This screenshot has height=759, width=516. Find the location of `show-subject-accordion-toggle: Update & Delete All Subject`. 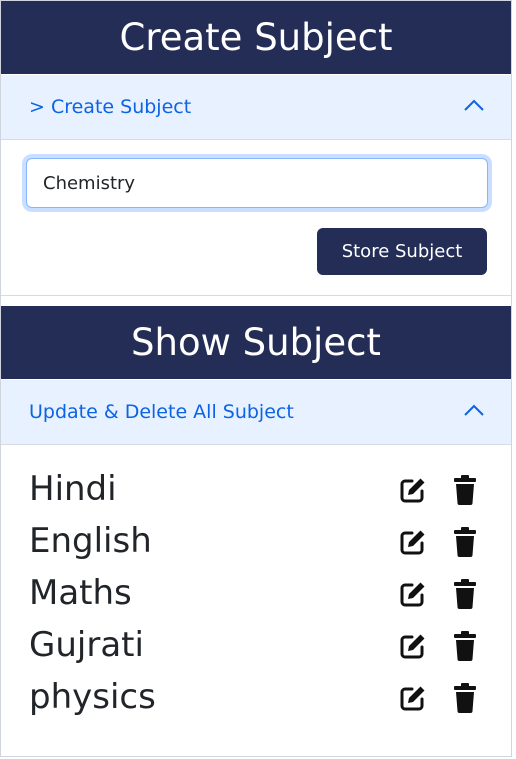

show-subject-accordion-toggle: Update & Delete All Subject is located at coordinates (256, 412).